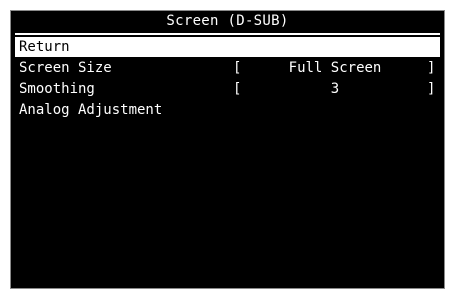 The height and width of the screenshot is (300, 457). Describe the element at coordinates (227, 21) in the screenshot. I see `menu-title: Screen (D-SUB)` at that location.